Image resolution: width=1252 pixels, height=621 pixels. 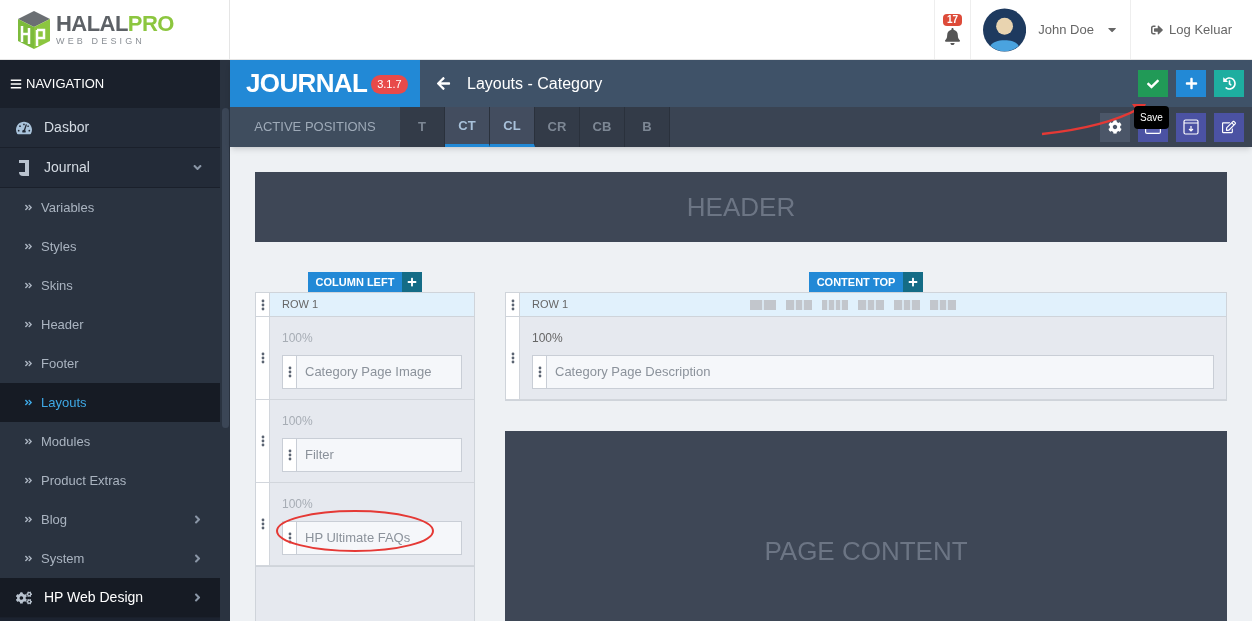 What do you see at coordinates (315, 127) in the screenshot?
I see `active-positions-label: ACTIVE POSITIONS` at bounding box center [315, 127].